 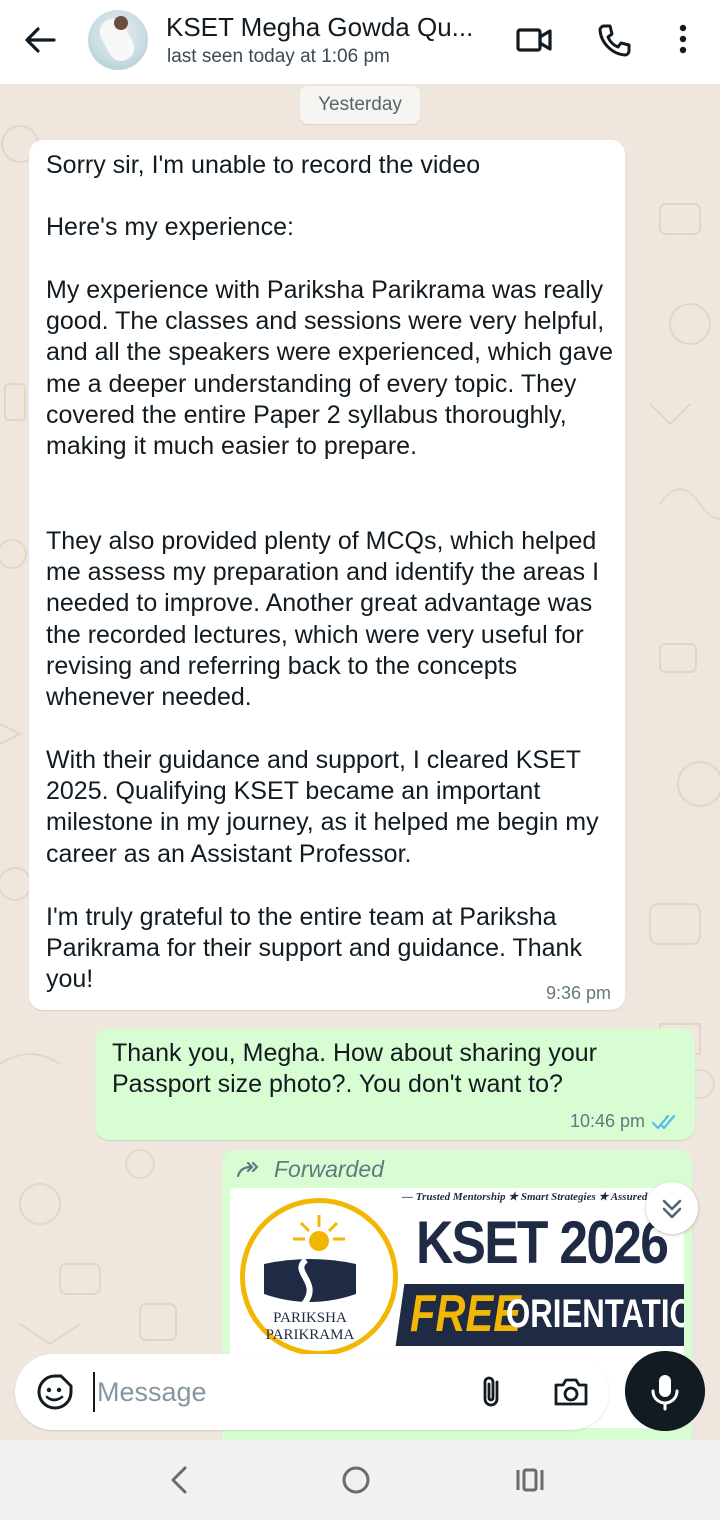 What do you see at coordinates (247, 1169) in the screenshot?
I see `forwarded-icon` at bounding box center [247, 1169].